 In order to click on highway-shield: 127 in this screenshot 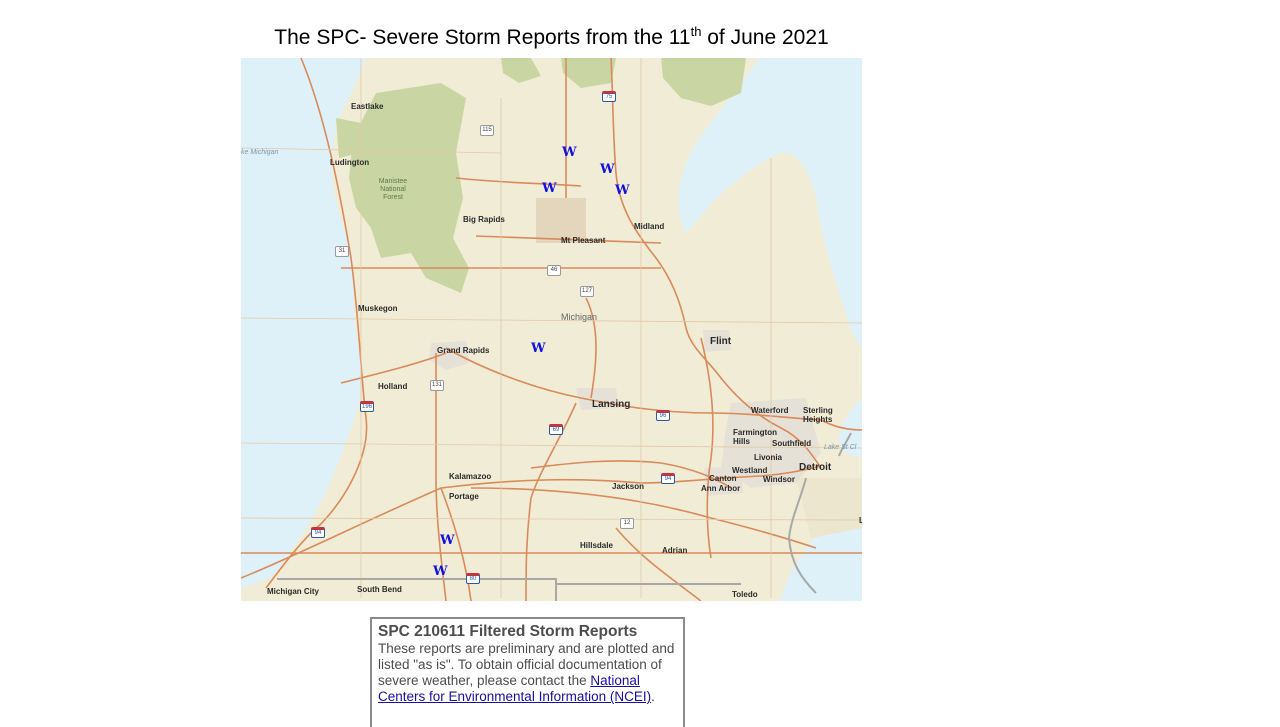, I will do `click(587, 291)`.